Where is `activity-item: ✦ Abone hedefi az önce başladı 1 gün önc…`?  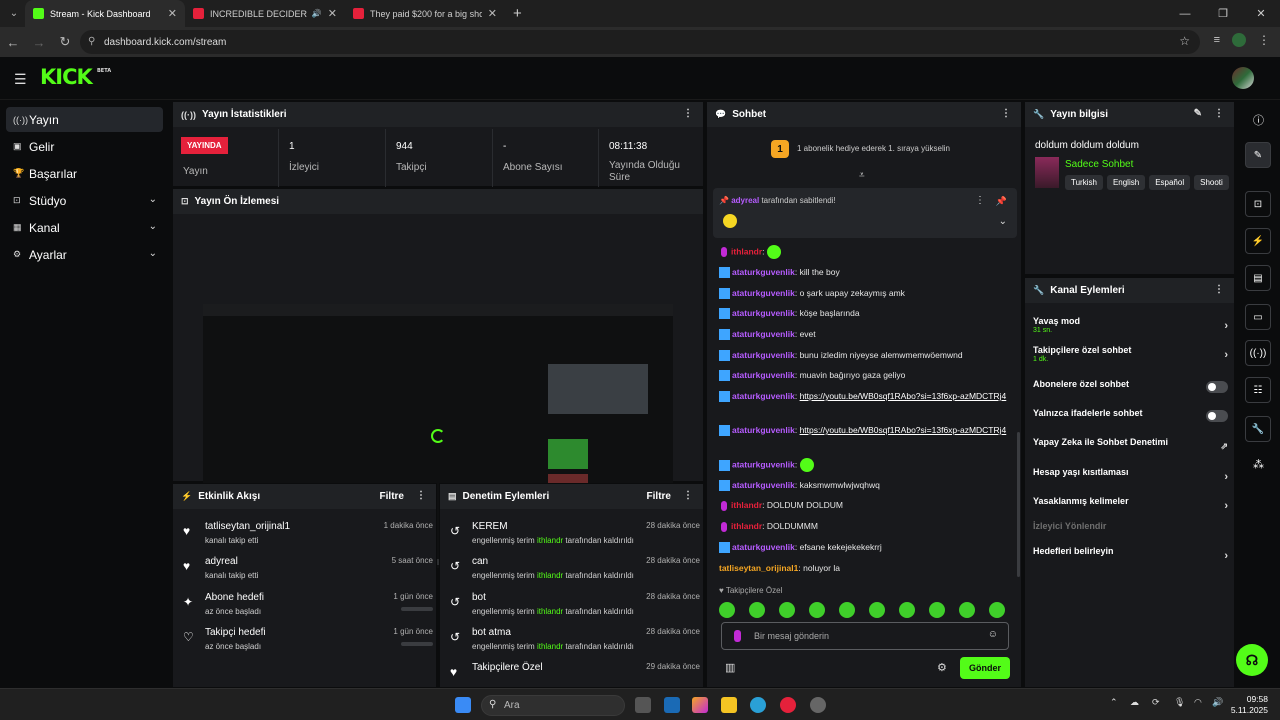
activity-item: ✦ Abone hedefi az önce başladı 1 gün önc… is located at coordinates (308, 608).